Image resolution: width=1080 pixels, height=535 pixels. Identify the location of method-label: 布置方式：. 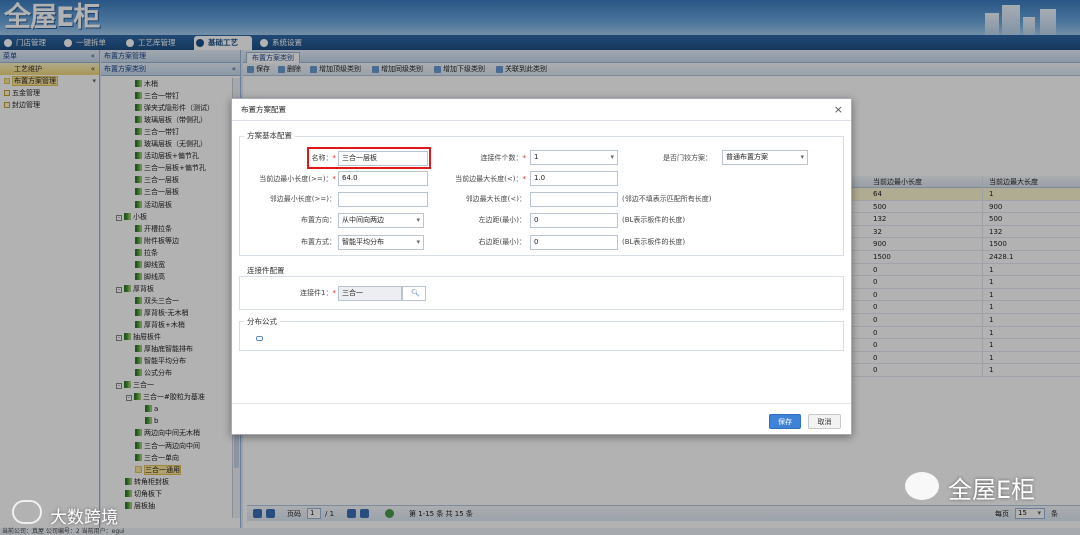
(318, 242).